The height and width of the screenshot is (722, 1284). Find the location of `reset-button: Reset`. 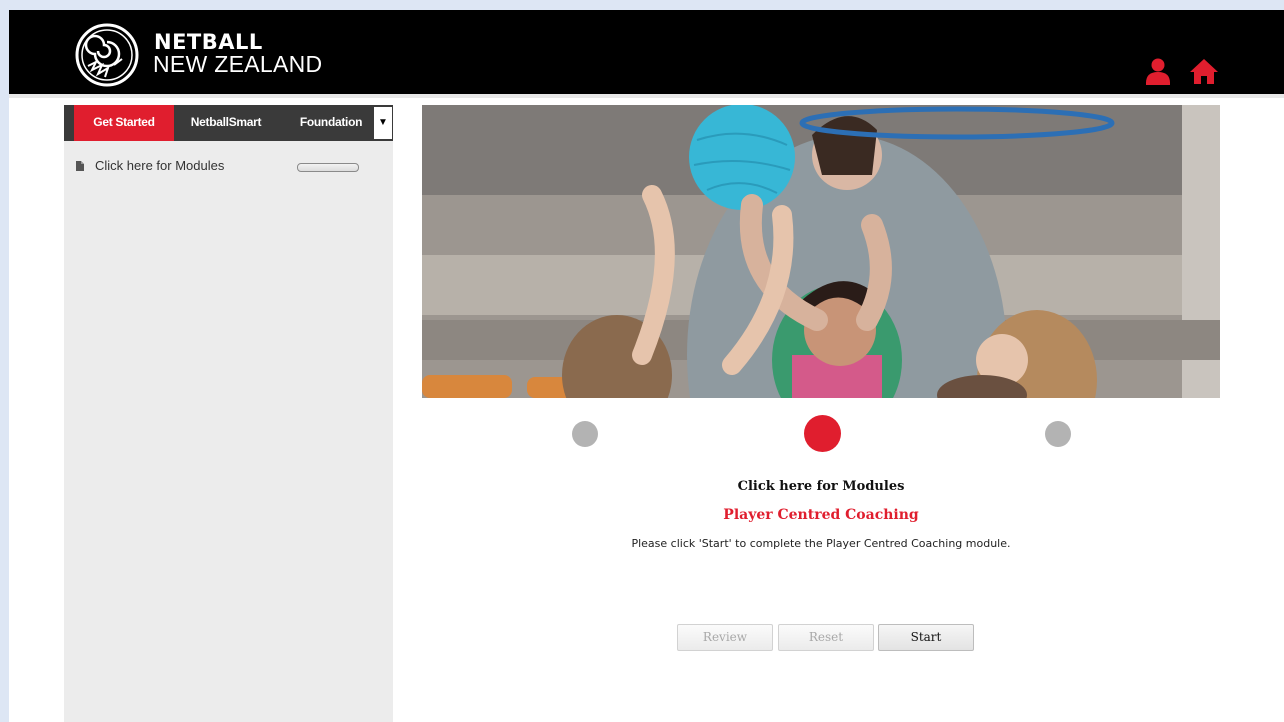

reset-button: Reset is located at coordinates (826, 637).